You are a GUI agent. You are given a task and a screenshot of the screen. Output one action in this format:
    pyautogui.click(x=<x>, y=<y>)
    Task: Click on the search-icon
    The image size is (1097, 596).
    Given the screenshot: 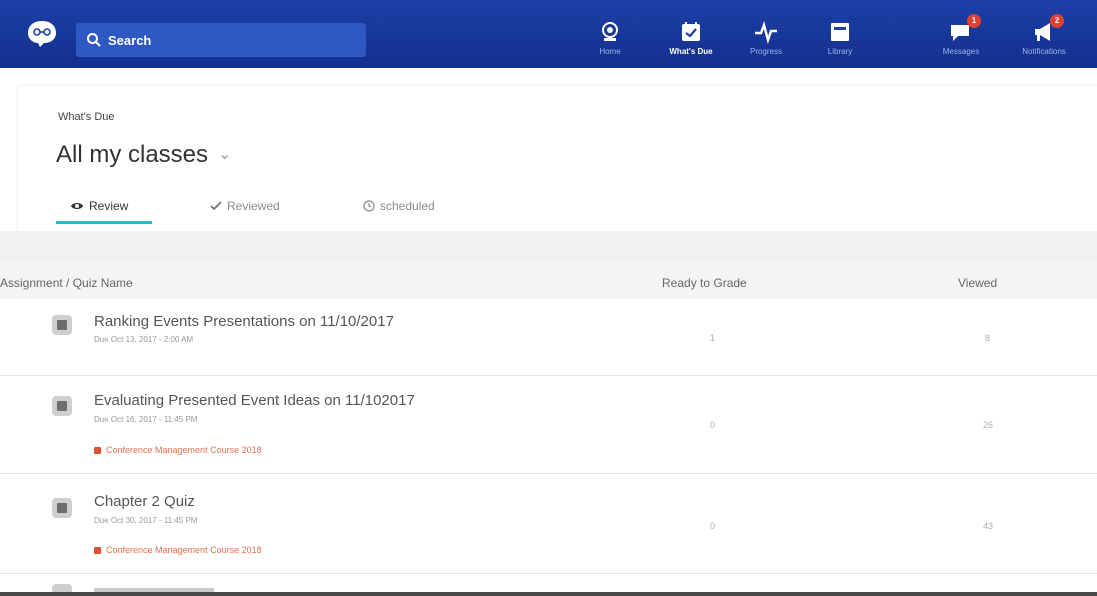 What is the action you would take?
    pyautogui.click(x=94, y=40)
    